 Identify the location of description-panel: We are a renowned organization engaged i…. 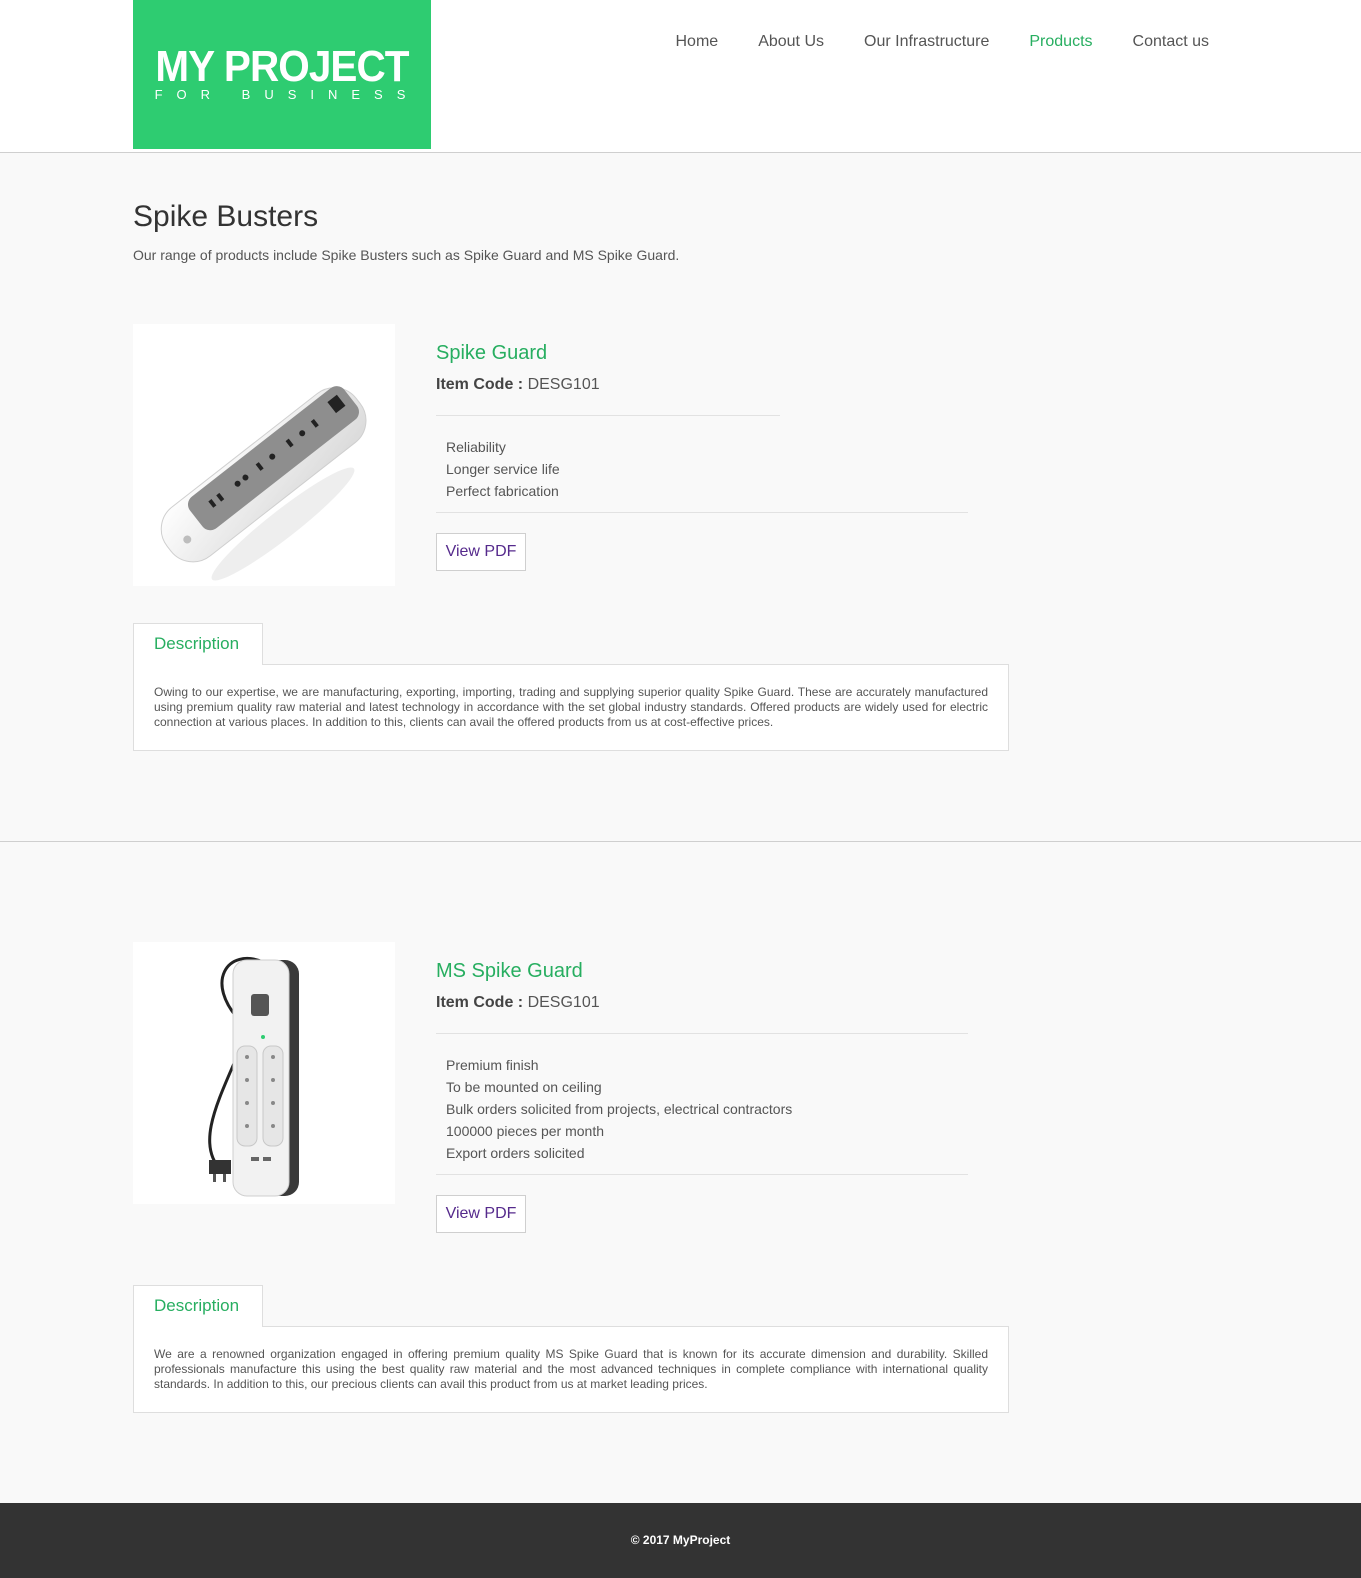
(571, 1369).